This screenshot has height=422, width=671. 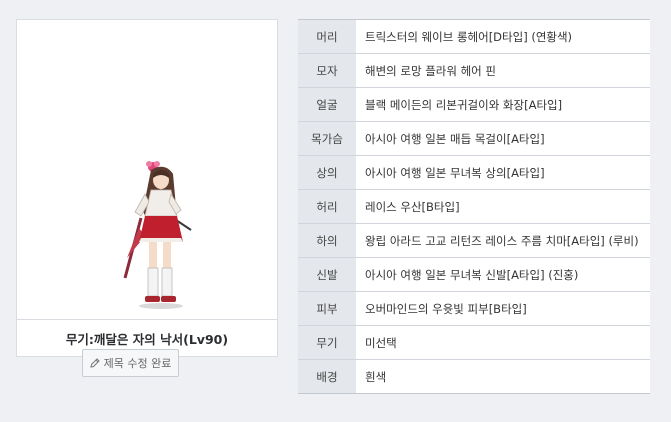 I want to click on item-name: 아시아 여행 일본 무녀복 상의[A타입], so click(x=503, y=172).